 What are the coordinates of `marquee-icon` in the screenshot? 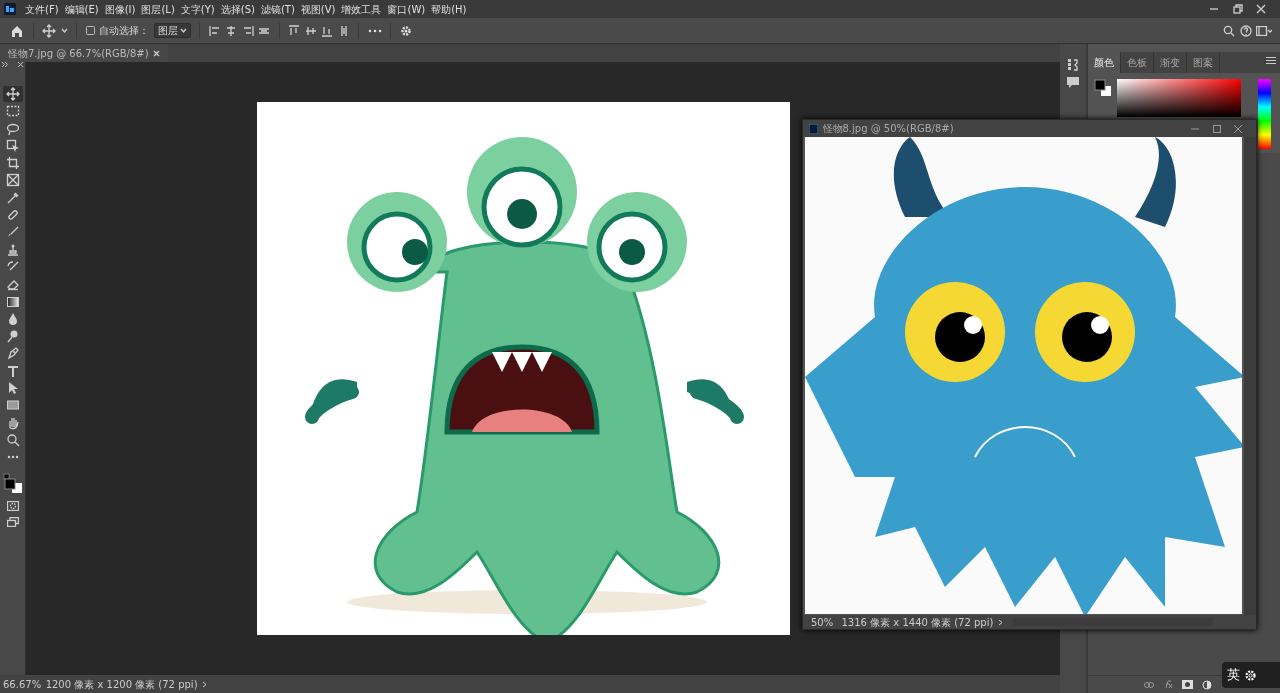 It's located at (12, 111).